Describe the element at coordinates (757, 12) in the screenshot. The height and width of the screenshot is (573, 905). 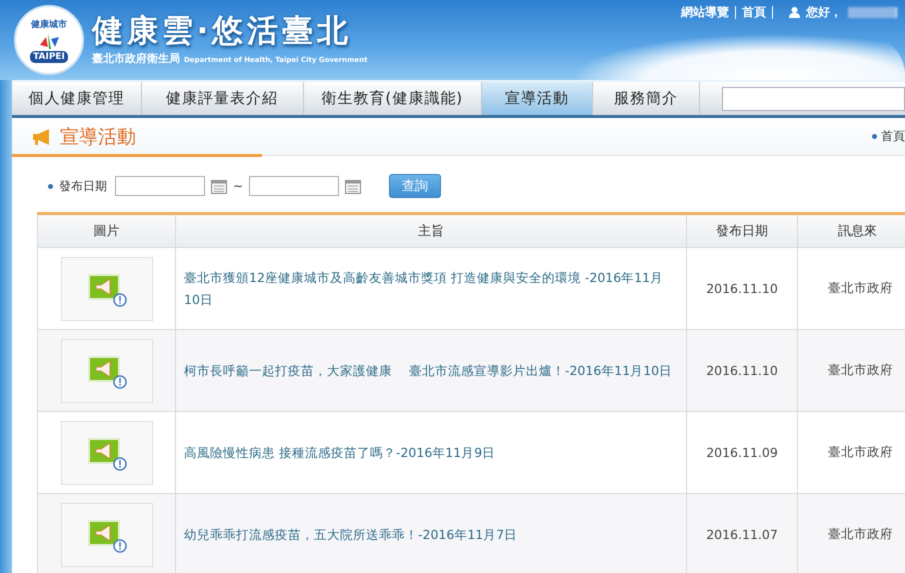
I see `top-link: 首頁` at that location.